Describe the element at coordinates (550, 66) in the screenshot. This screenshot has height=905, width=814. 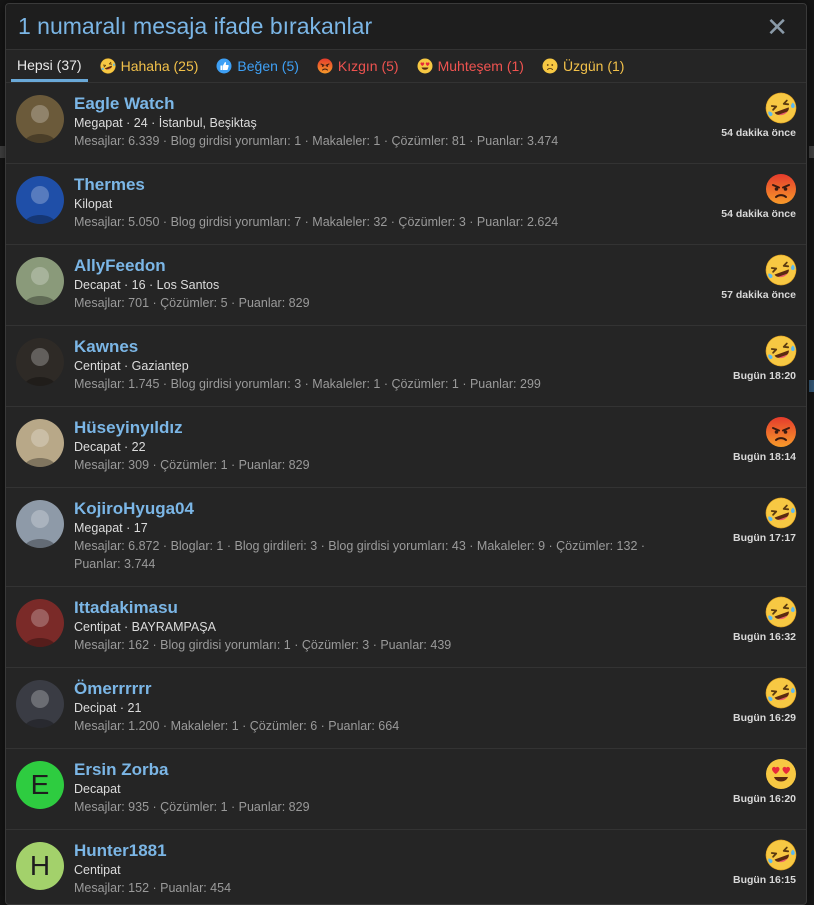
I see `sad-emoji-icon` at that location.